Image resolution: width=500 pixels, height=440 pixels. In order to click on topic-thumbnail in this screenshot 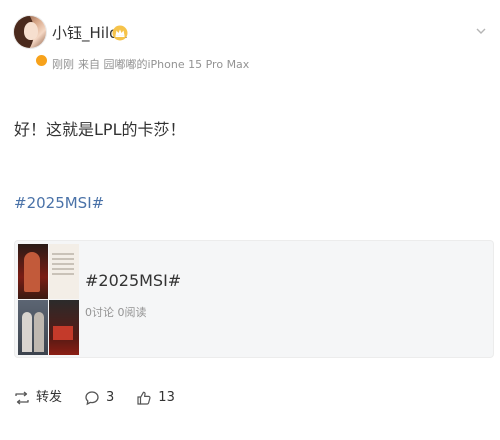, I will do `click(48, 299)`.